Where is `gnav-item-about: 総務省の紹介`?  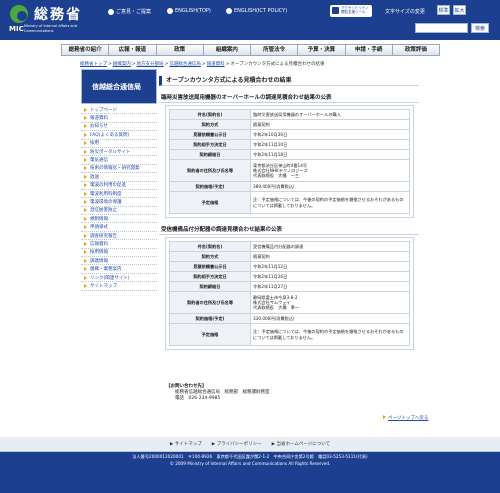
gnav-item-about: 総務省の紹介 is located at coordinates (86, 50).